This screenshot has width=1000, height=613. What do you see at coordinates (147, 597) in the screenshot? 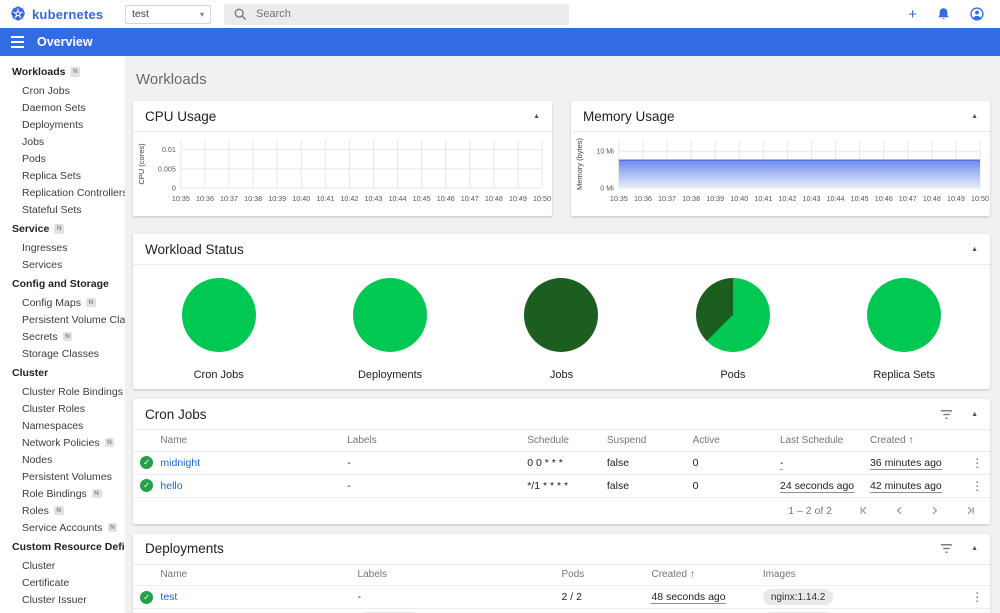
I see `status-ok-icon: ✓` at bounding box center [147, 597].